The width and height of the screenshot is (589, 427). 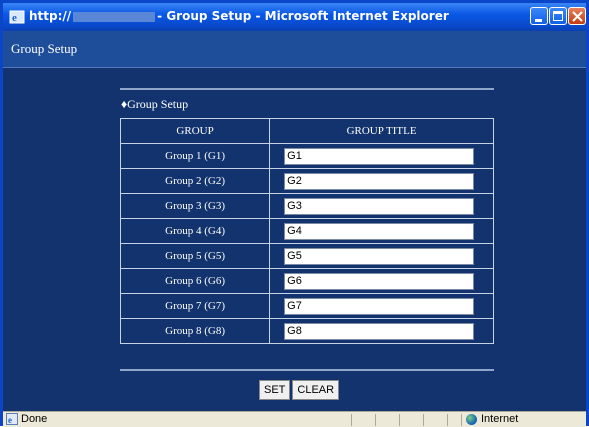 I want to click on table-header-row: GROUP GROUP TITLE, so click(x=306, y=131).